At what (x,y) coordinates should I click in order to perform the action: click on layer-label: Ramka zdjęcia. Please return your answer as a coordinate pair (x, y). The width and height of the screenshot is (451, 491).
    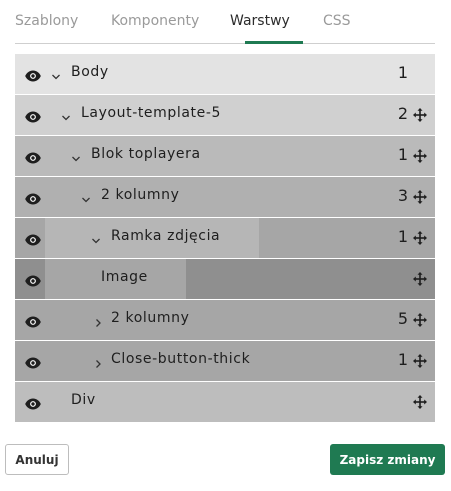
    Looking at the image, I should click on (166, 236).